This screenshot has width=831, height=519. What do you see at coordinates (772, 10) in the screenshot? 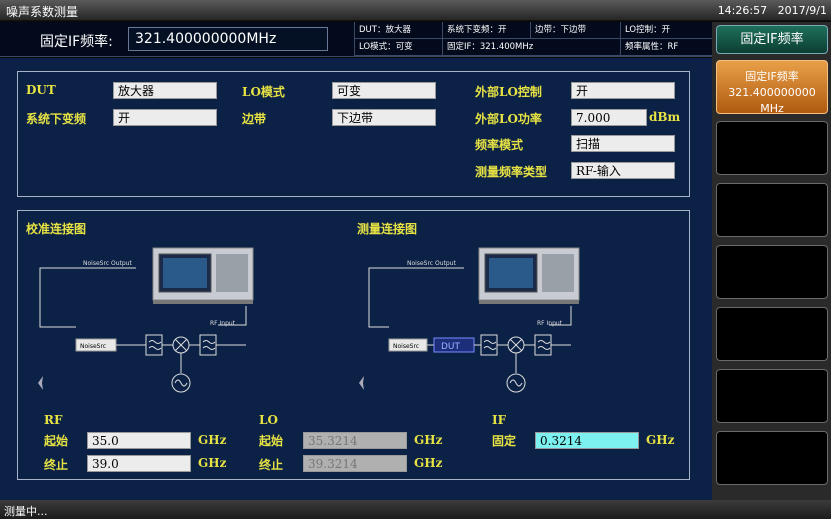
I see `clock: 14:26:57 2017/9/1` at bounding box center [772, 10].